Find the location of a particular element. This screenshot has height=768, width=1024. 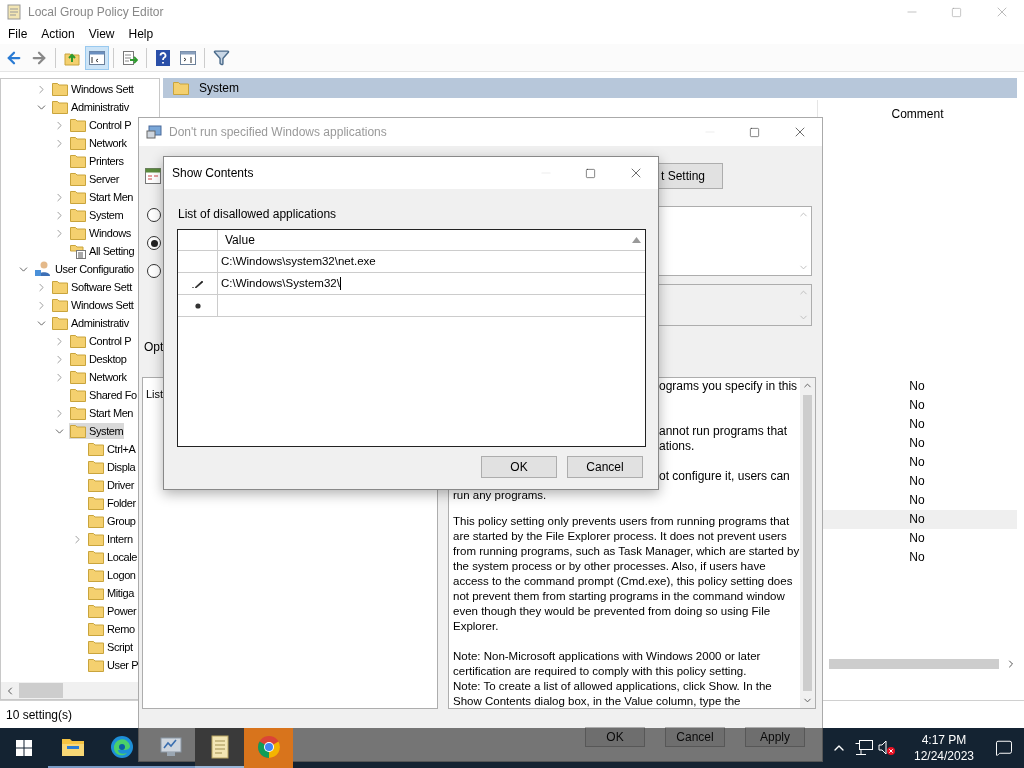

network-icon is located at coordinates (864, 748).